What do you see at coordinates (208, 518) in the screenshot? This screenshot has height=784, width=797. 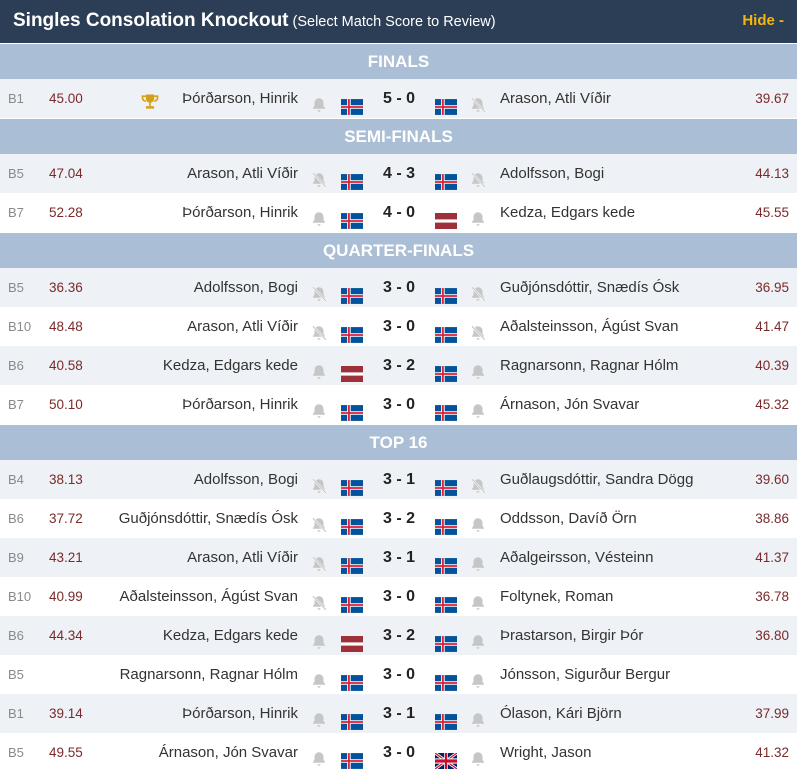 I see `player1-name: Guðjónsdóttir, Snædís Ósk` at bounding box center [208, 518].